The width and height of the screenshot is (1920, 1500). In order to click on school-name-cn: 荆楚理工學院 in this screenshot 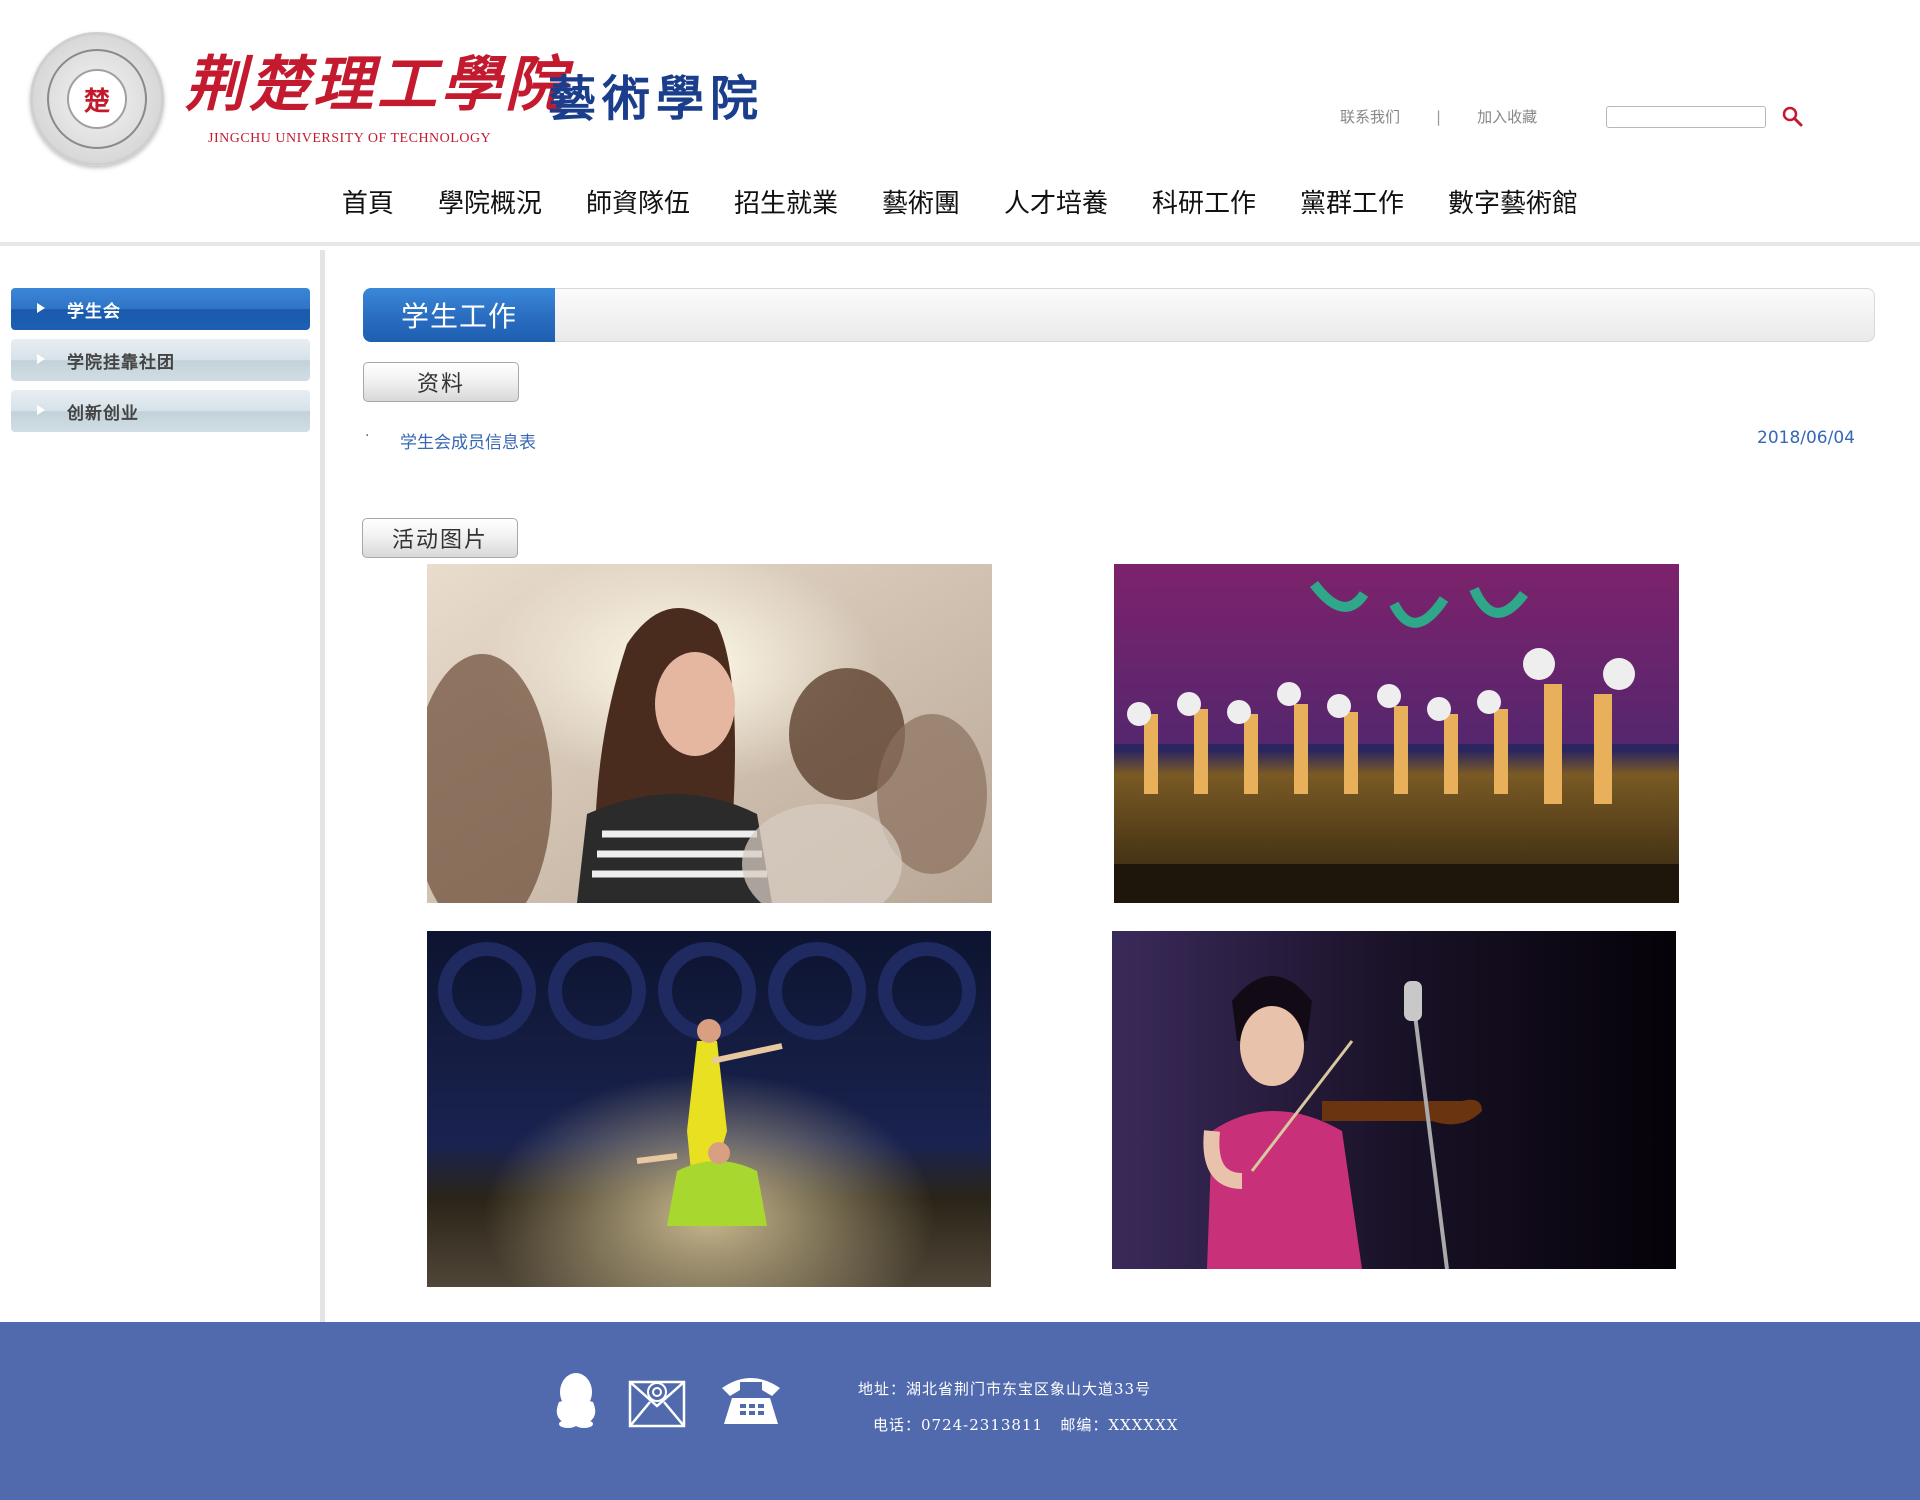, I will do `click(377, 85)`.